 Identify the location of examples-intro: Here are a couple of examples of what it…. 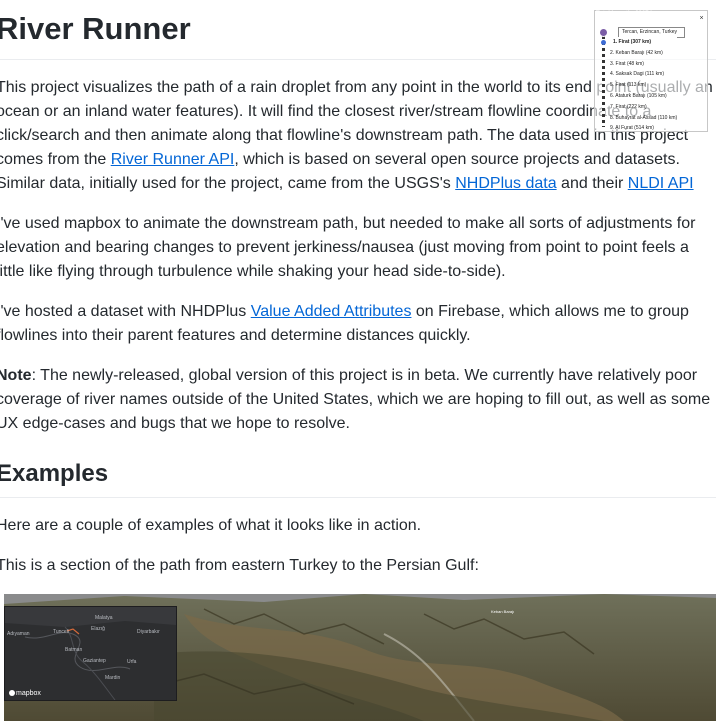
(211, 525).